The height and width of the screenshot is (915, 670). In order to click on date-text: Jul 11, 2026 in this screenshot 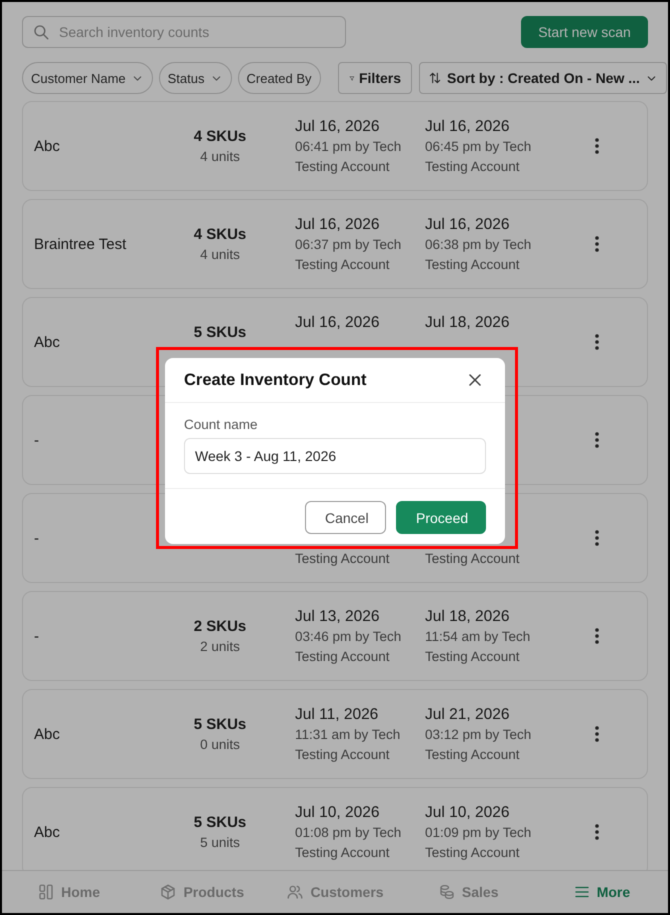, I will do `click(337, 715)`.